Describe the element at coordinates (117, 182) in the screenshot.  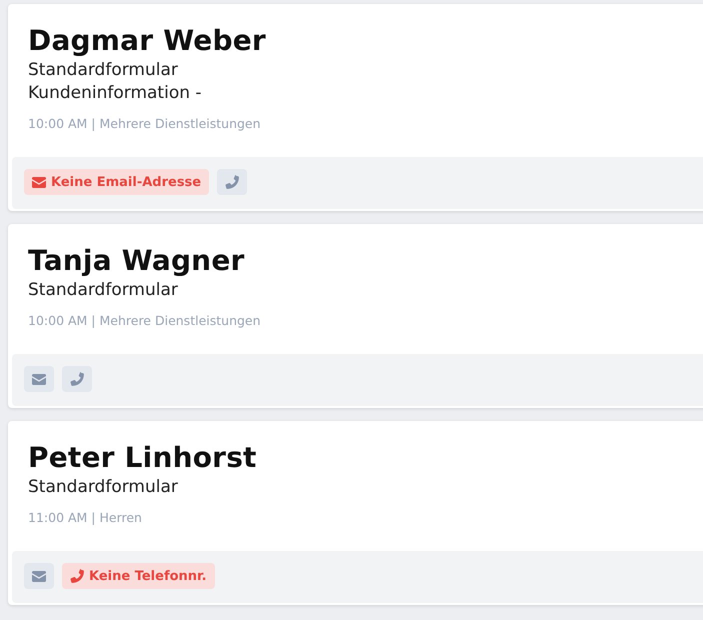
I see `missing-email-button: Keine Email-Adresse` at that location.